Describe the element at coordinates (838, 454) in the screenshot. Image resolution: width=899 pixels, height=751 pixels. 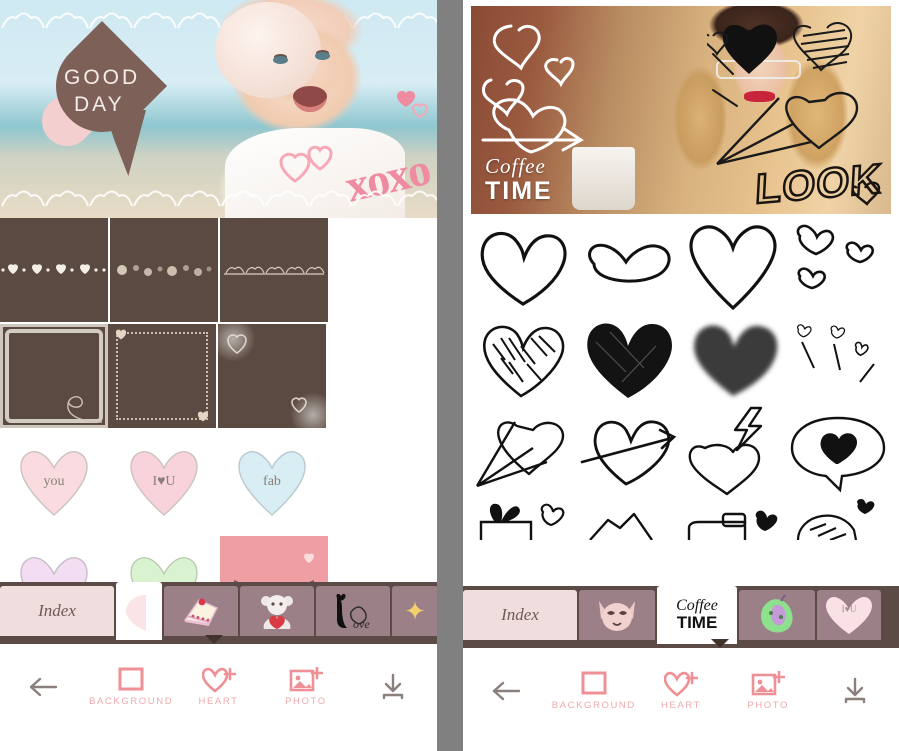
I see `speech-bubble-heart-icon` at that location.